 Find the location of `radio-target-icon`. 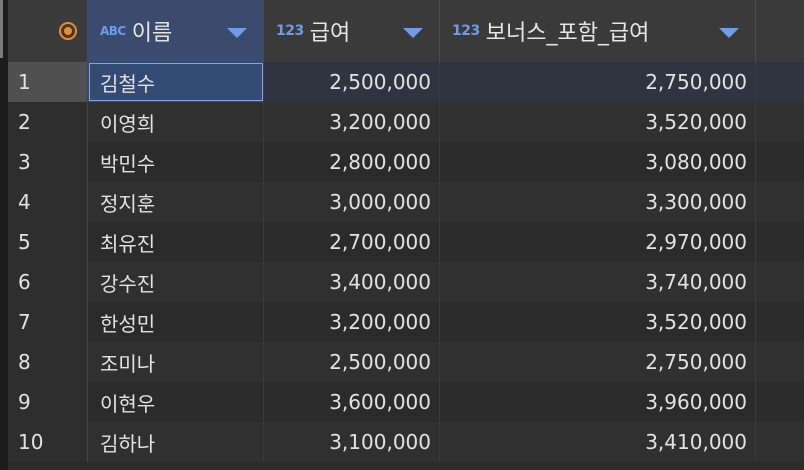

radio-target-icon is located at coordinates (68, 31).